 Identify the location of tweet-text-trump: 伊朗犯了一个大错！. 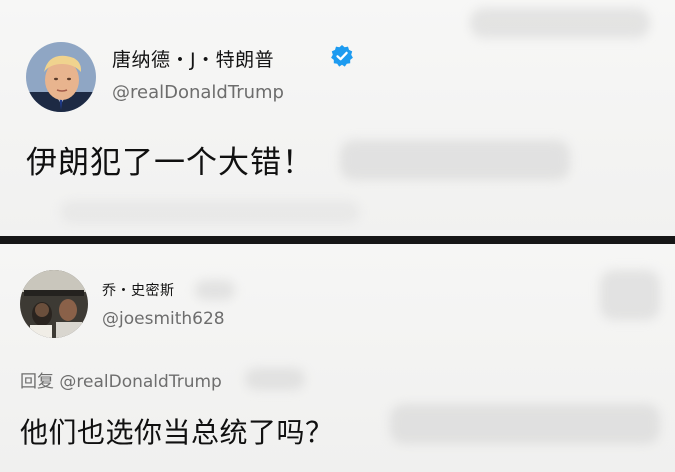
(170, 163).